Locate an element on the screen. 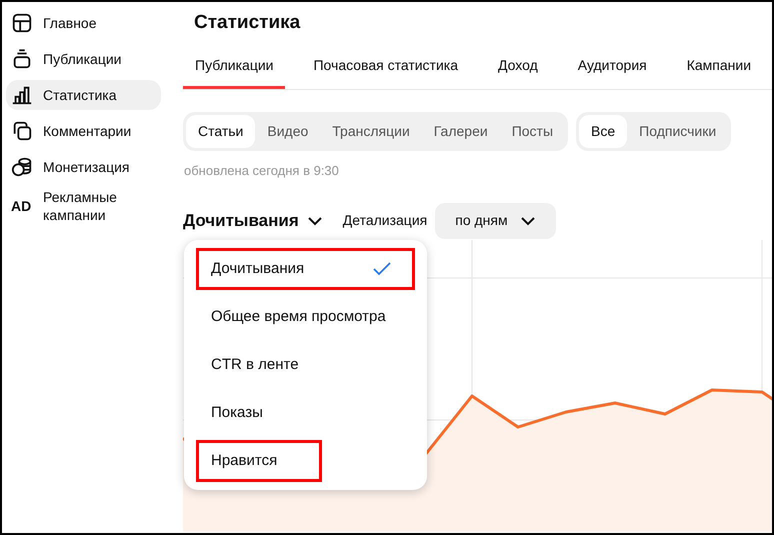 The height and width of the screenshot is (535, 774). menu-item: Дочитывания is located at coordinates (305, 269).